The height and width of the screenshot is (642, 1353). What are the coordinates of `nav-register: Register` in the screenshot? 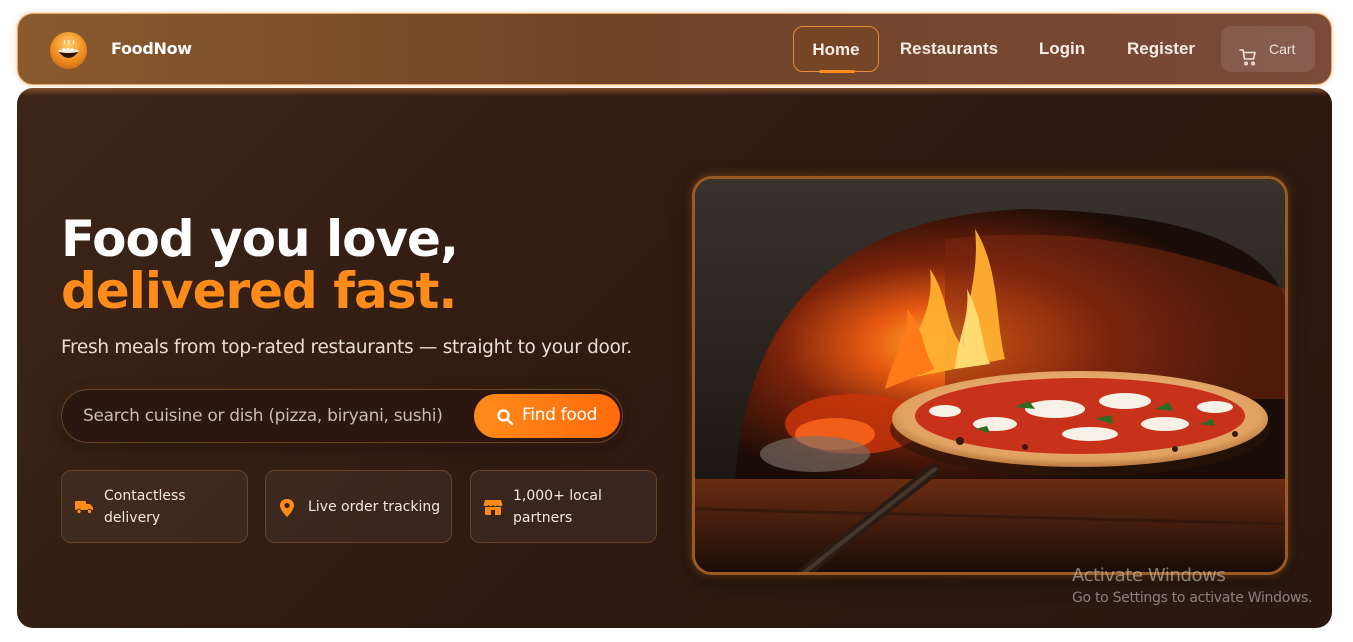 It's located at (1161, 49).